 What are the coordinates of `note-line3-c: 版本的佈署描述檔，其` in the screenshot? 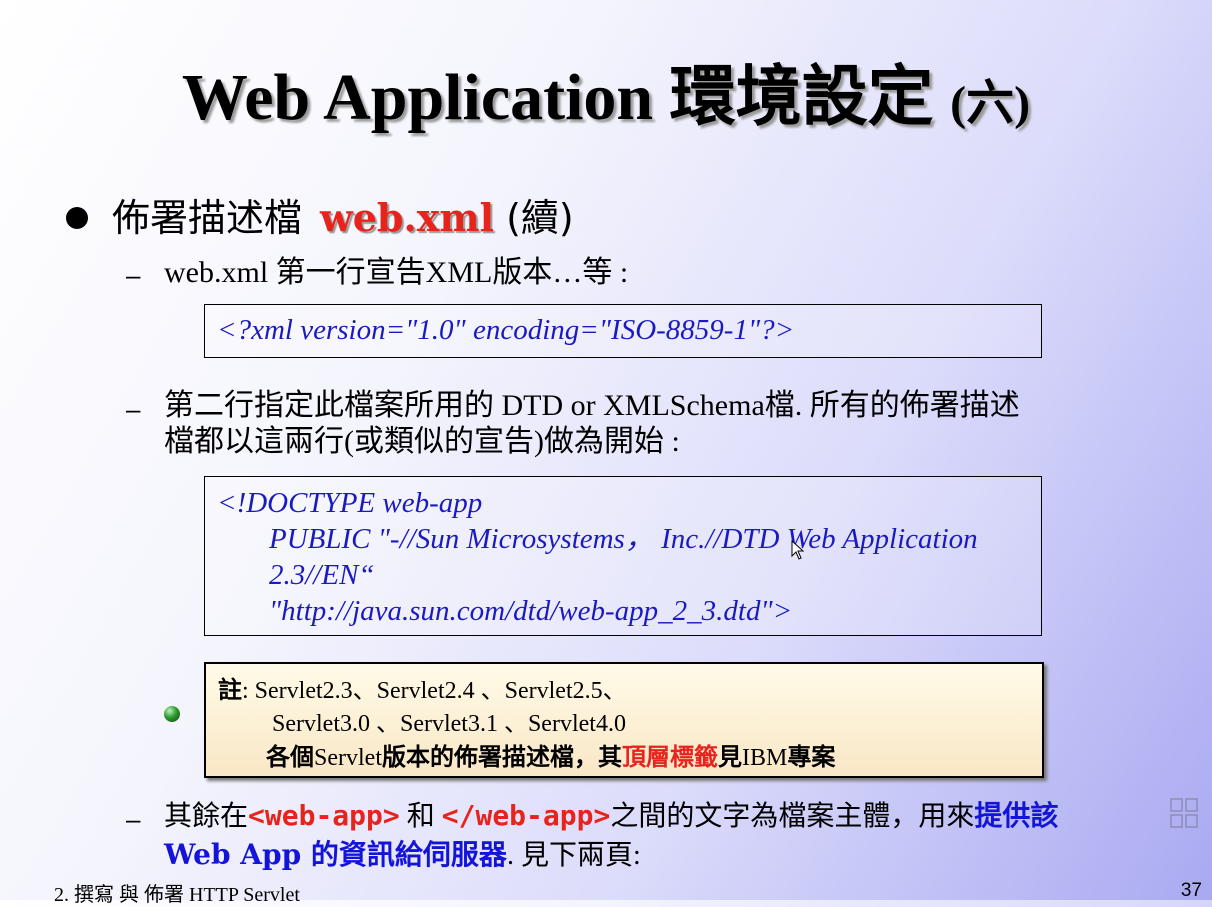 It's located at (501, 757).